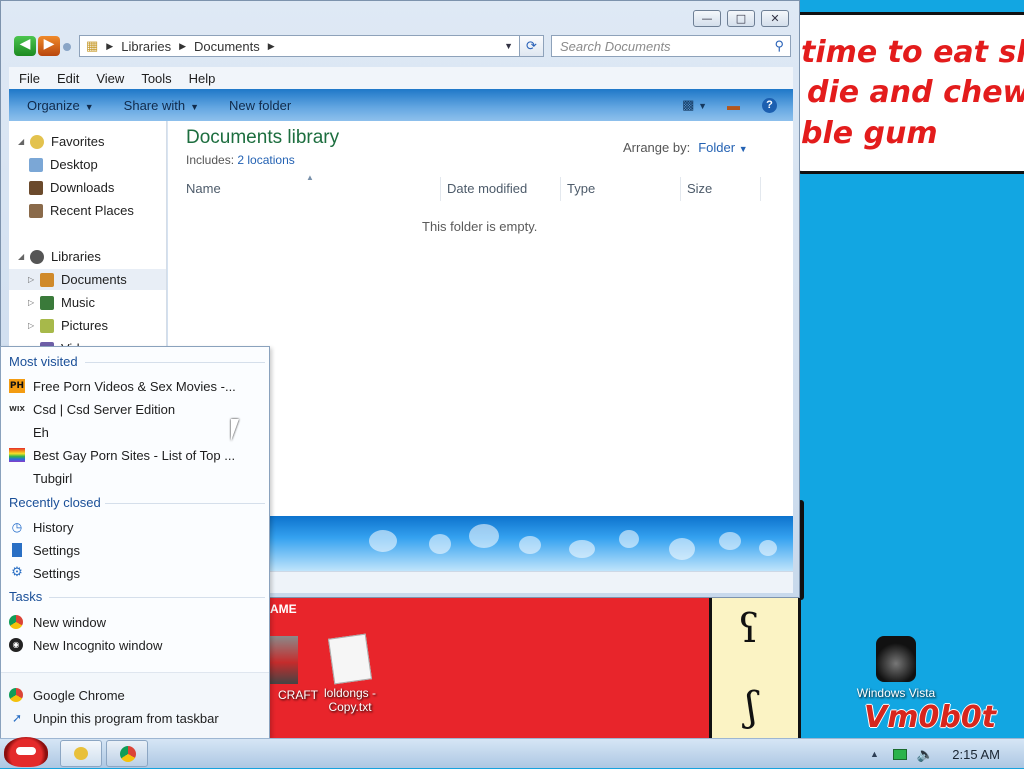 The width and height of the screenshot is (1024, 769). What do you see at coordinates (749, 629) in the screenshot?
I see `drawing-squiggle: ʕ` at bounding box center [749, 629].